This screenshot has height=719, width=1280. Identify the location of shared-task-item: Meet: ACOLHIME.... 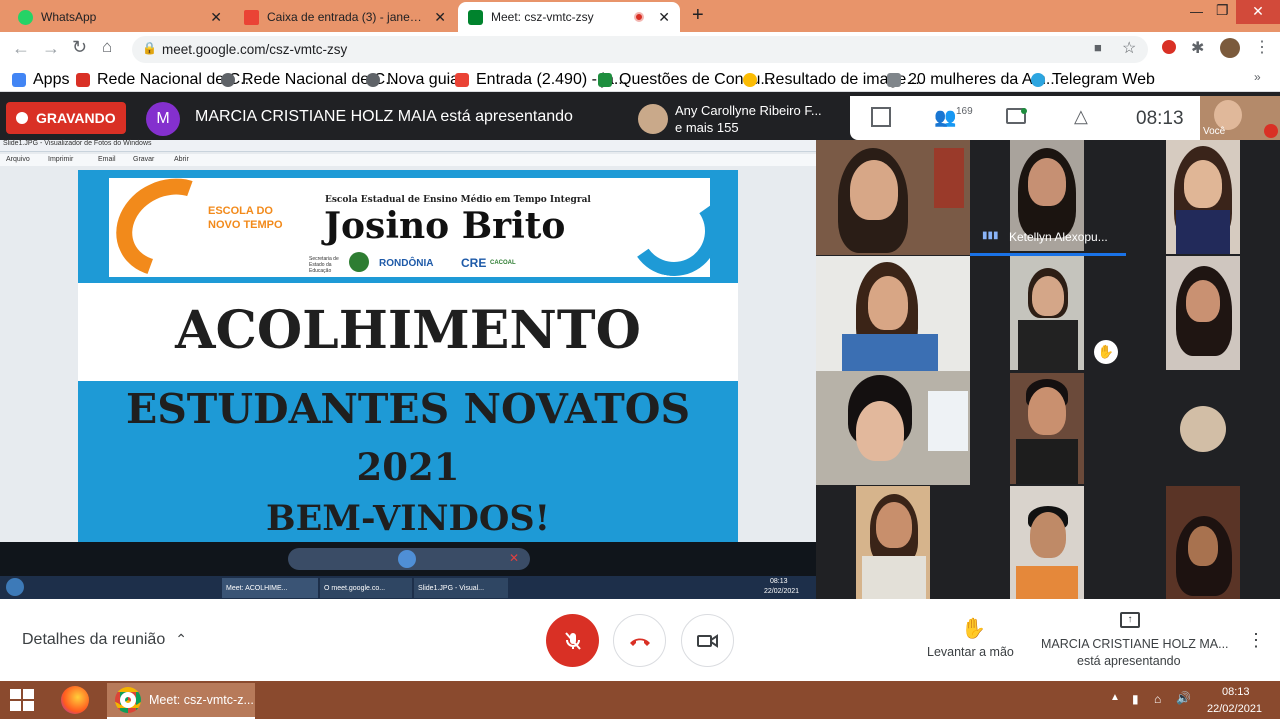
(270, 588).